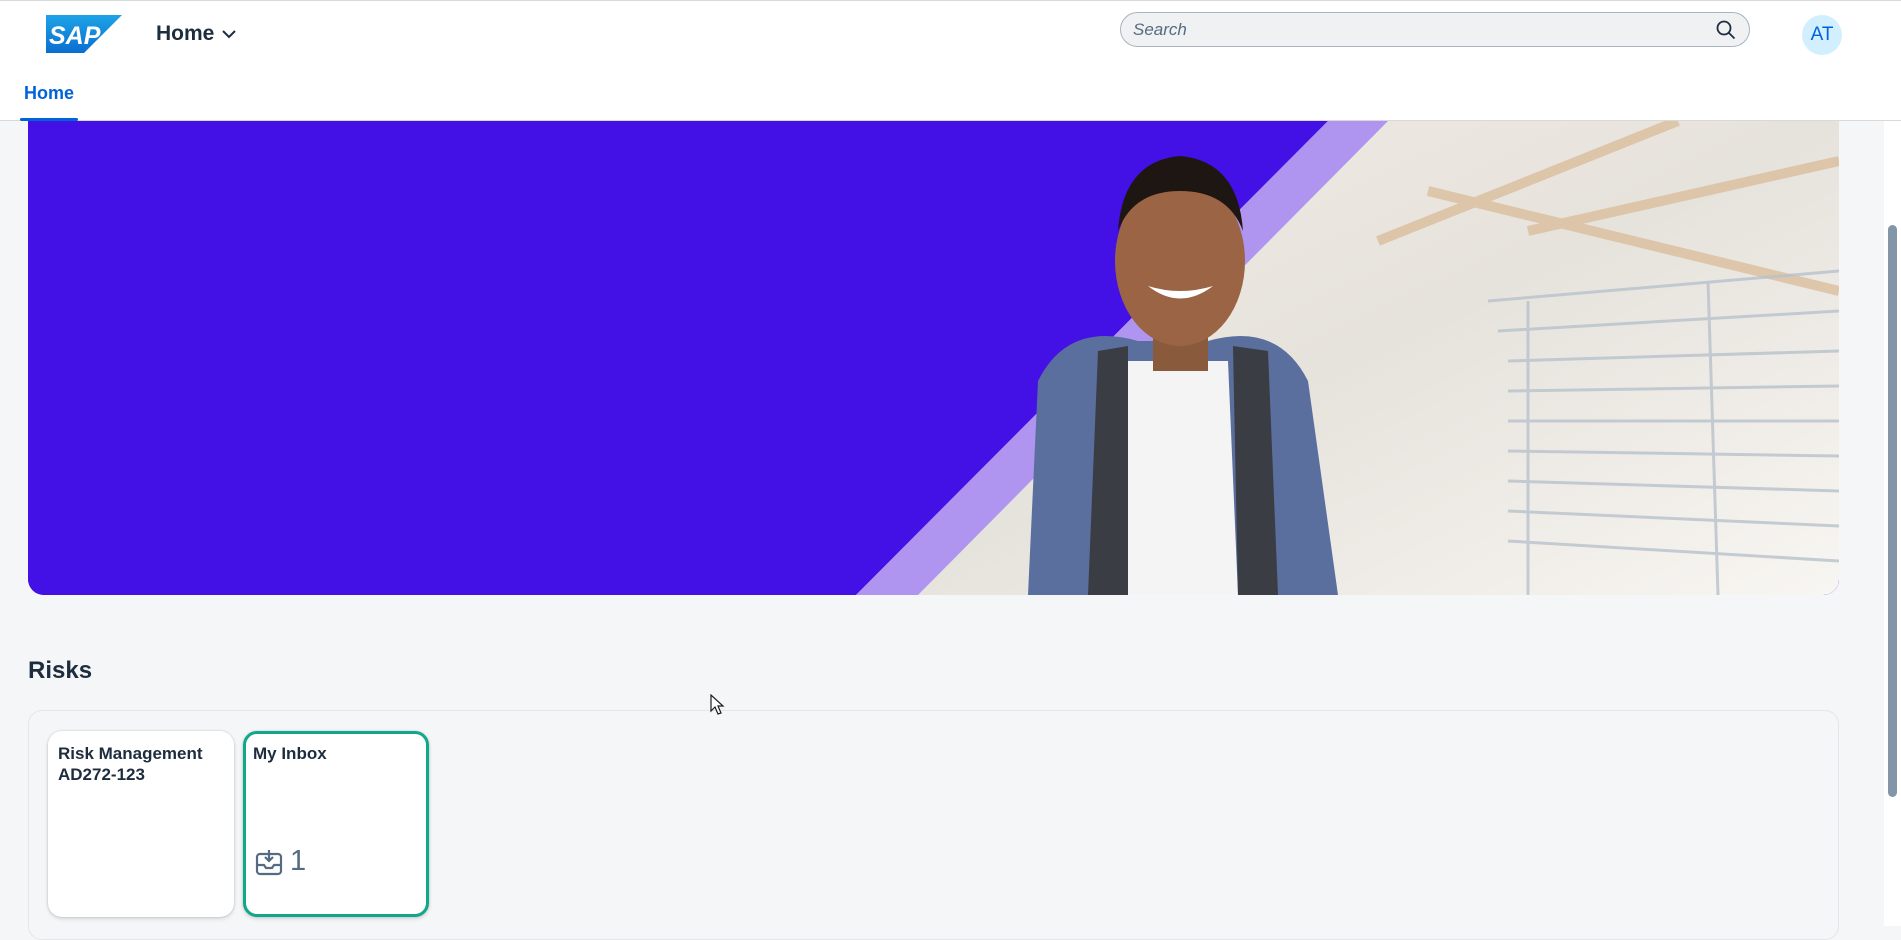  What do you see at coordinates (290, 753) in the screenshot?
I see `tile-title: My Inbox` at bounding box center [290, 753].